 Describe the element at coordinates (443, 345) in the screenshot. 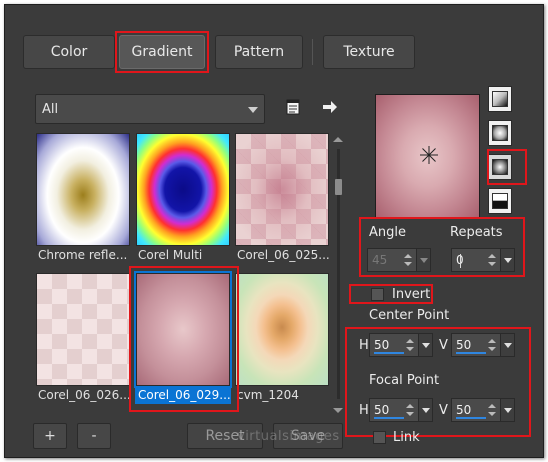

I see `center-v-label: V` at that location.